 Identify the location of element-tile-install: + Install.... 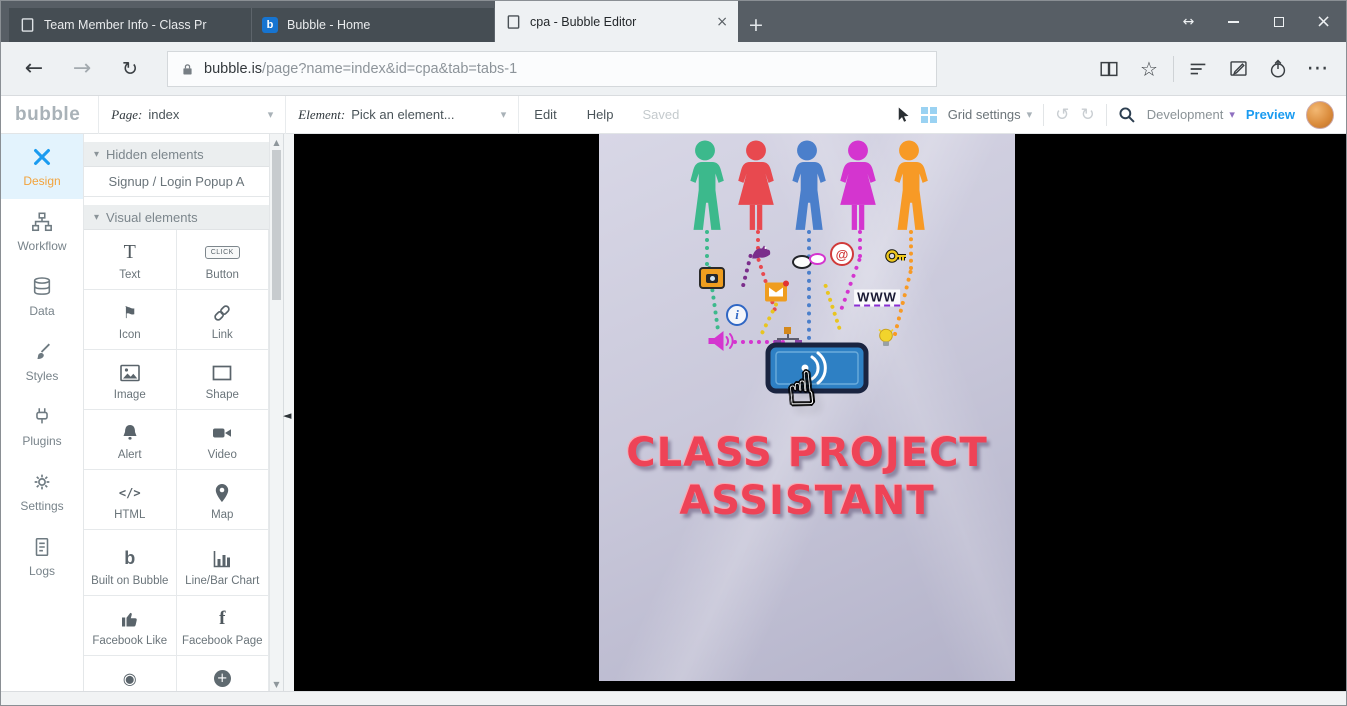
(222, 674).